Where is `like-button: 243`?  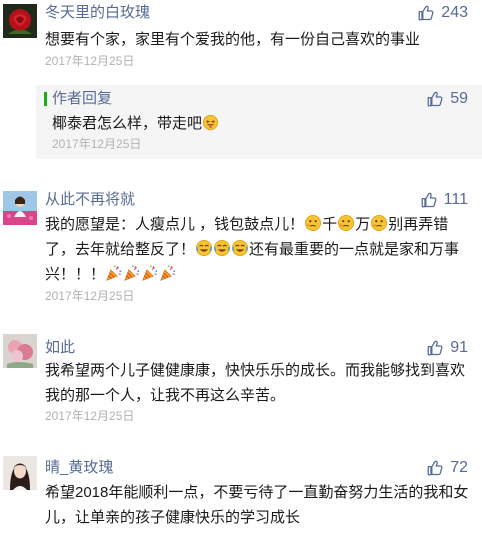
like-button: 243 is located at coordinates (442, 13).